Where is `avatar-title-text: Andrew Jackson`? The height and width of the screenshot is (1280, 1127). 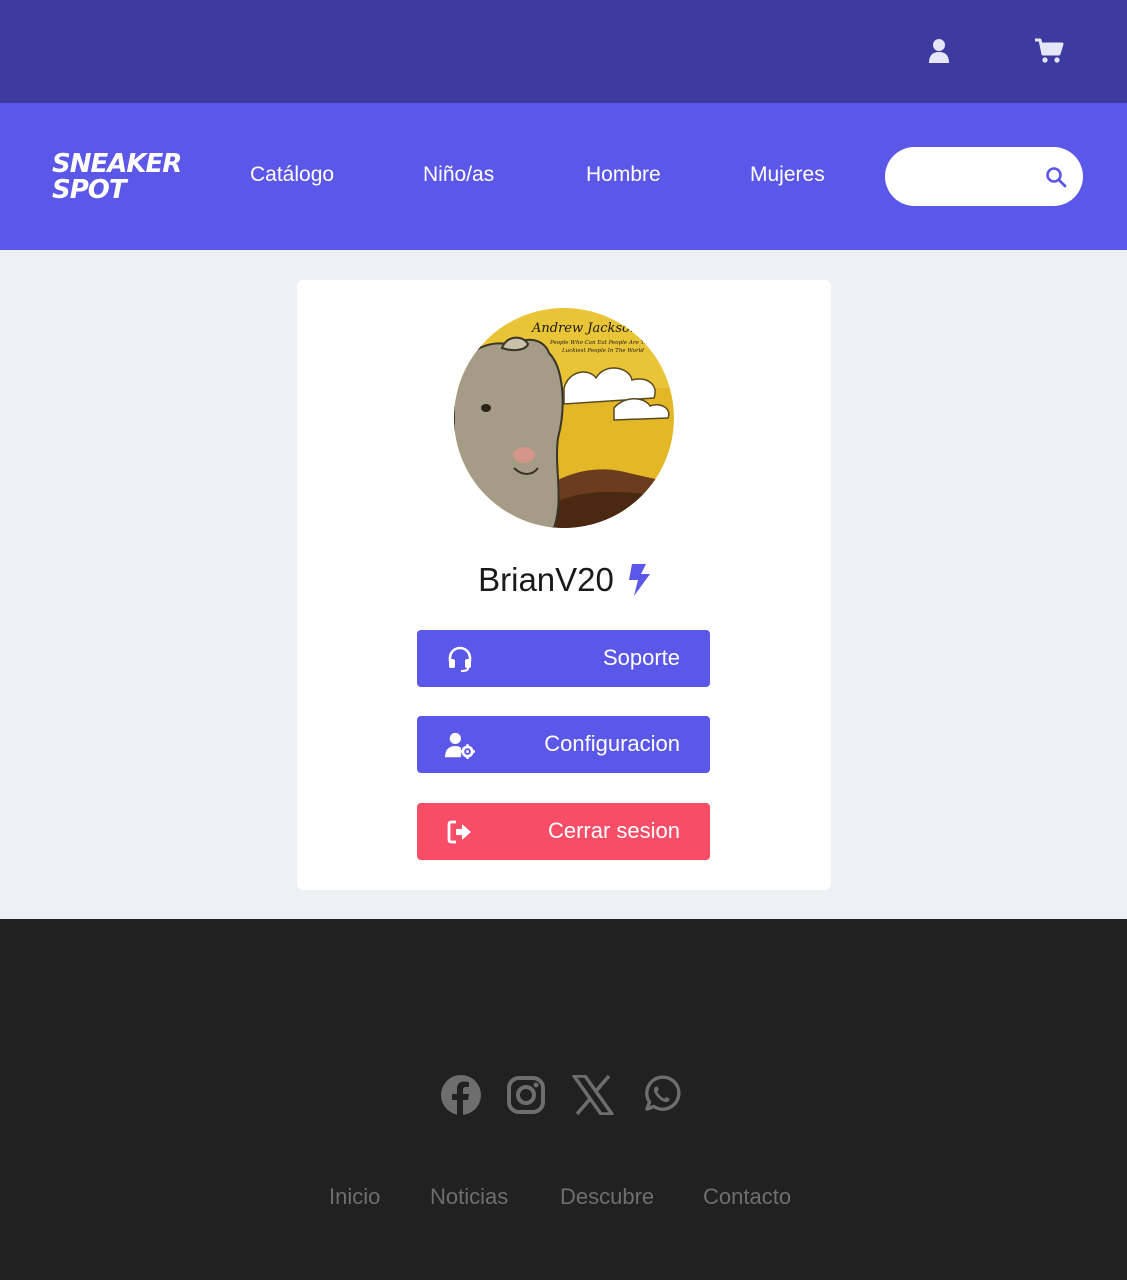 avatar-title-text: Andrew Jackson is located at coordinates (584, 328).